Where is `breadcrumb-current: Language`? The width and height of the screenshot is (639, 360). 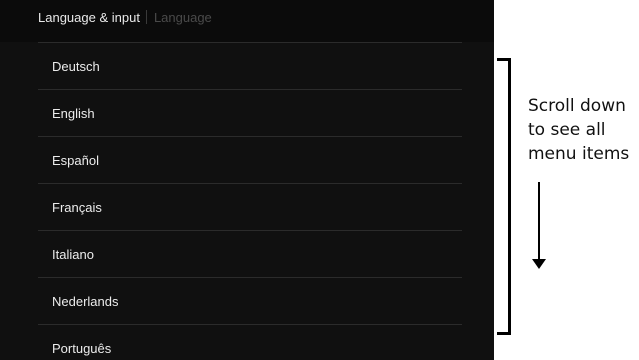
breadcrumb-current: Language is located at coordinates (182, 17).